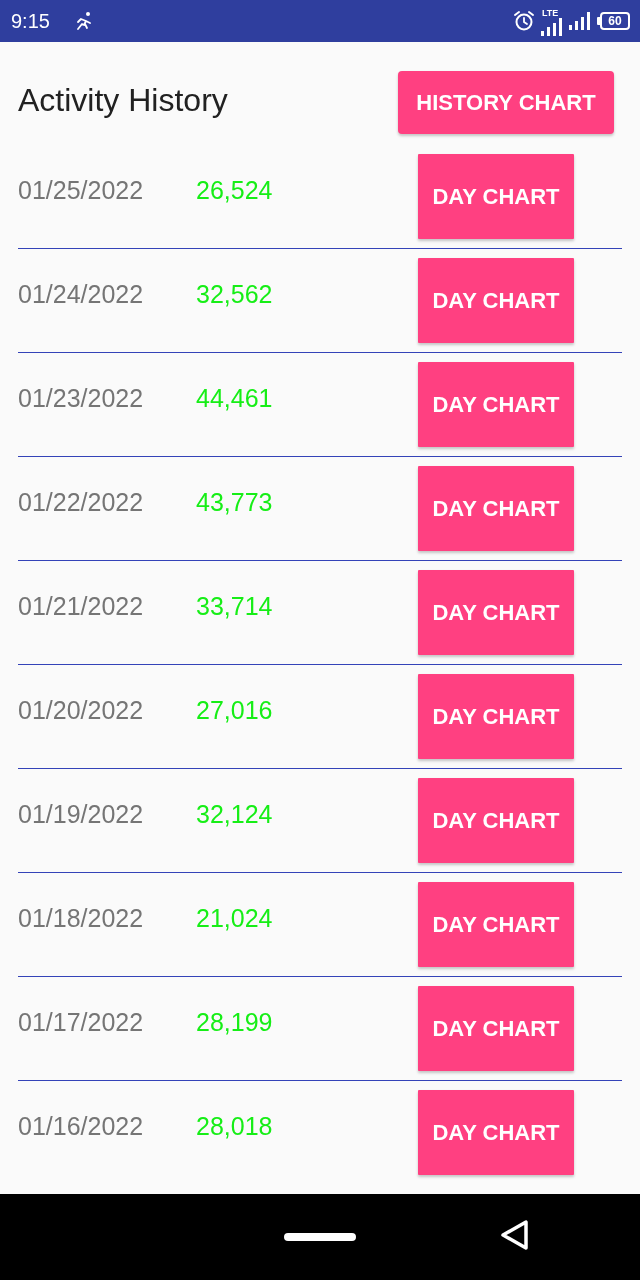  Describe the element at coordinates (506, 102) in the screenshot. I see `history-chart-button: HISTORY CHART` at that location.